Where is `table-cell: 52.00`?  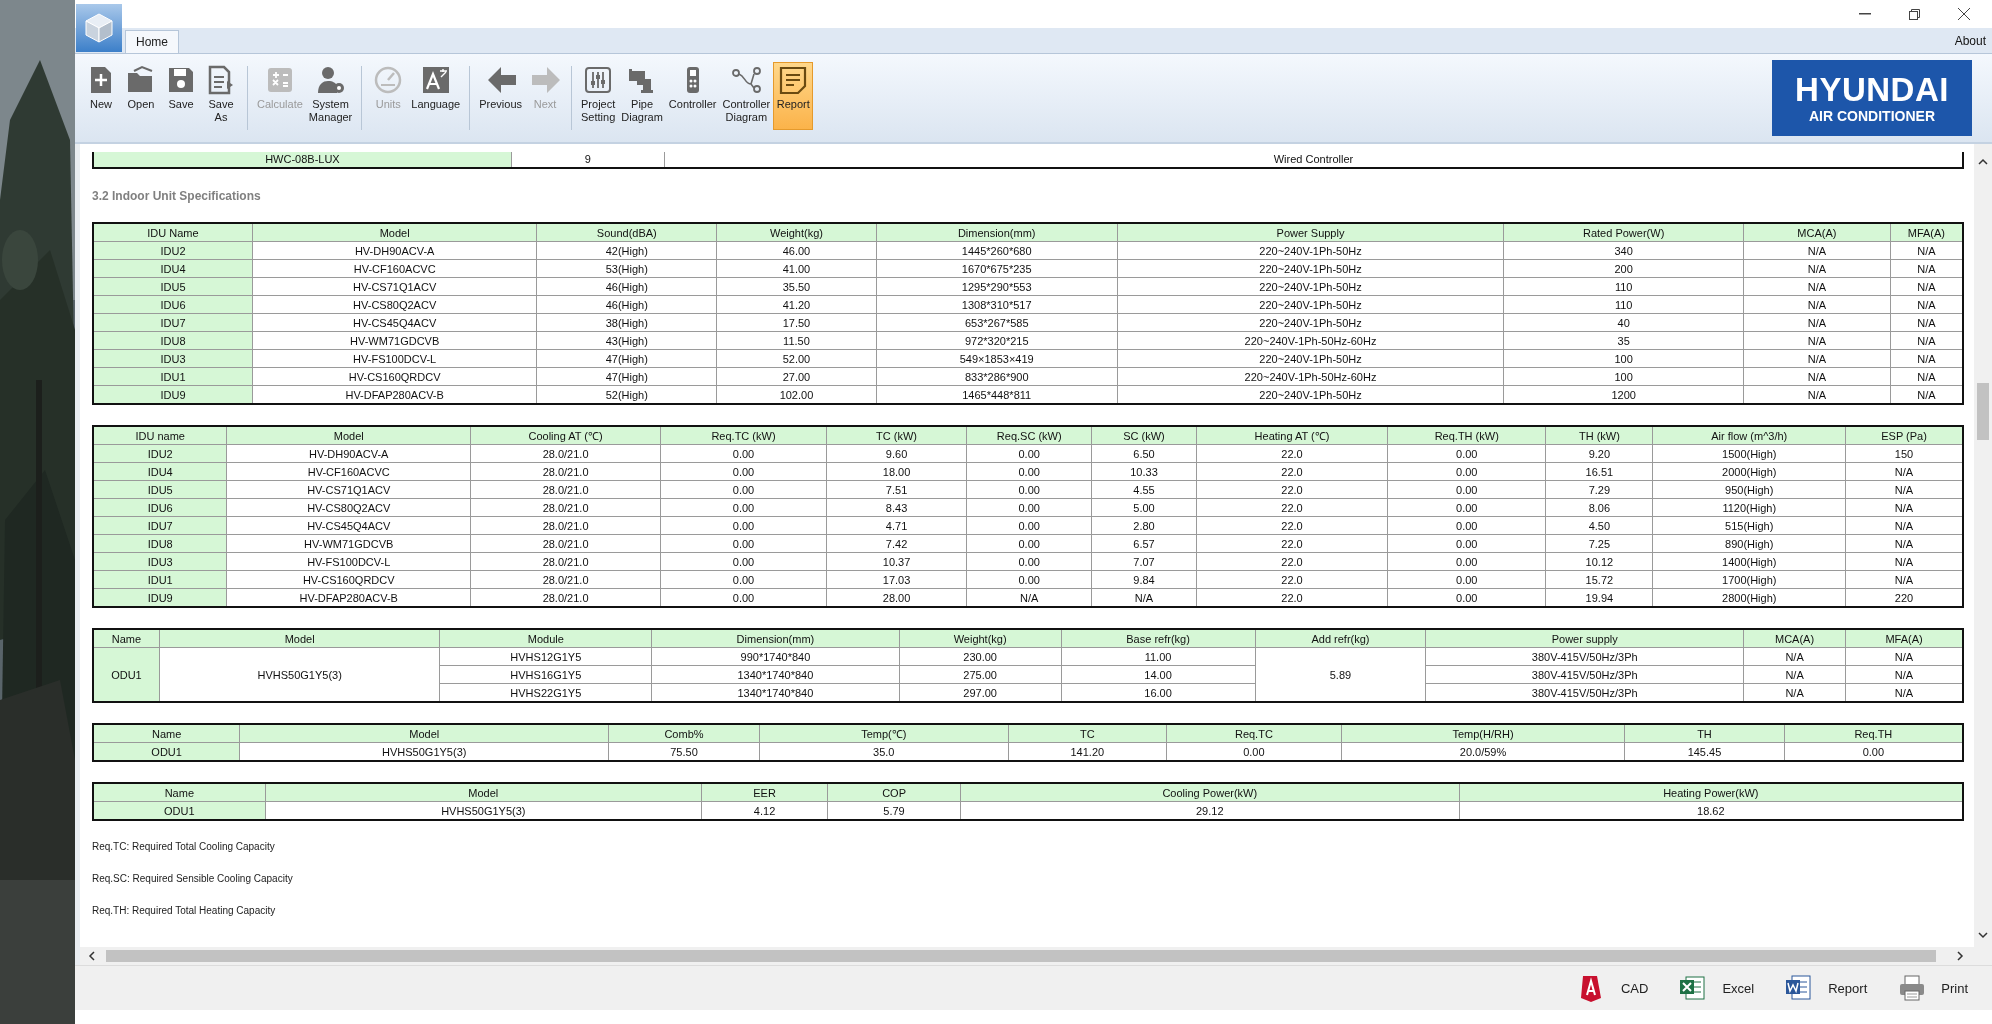 table-cell: 52.00 is located at coordinates (796, 358).